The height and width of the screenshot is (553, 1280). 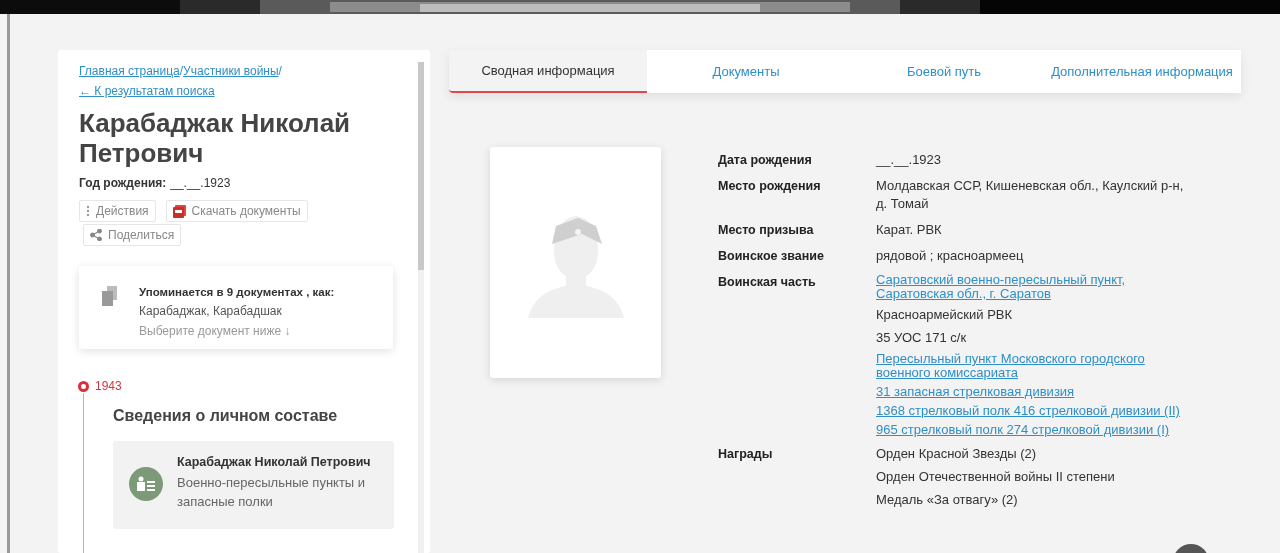 I want to click on back-link: ← К результатам поиска, so click(x=147, y=91).